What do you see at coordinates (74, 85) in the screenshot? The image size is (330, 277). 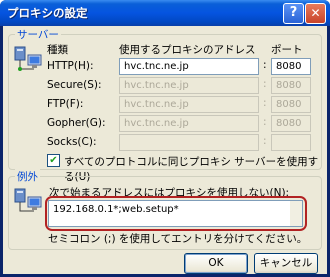 I see `secure-label: Secure(S):` at bounding box center [74, 85].